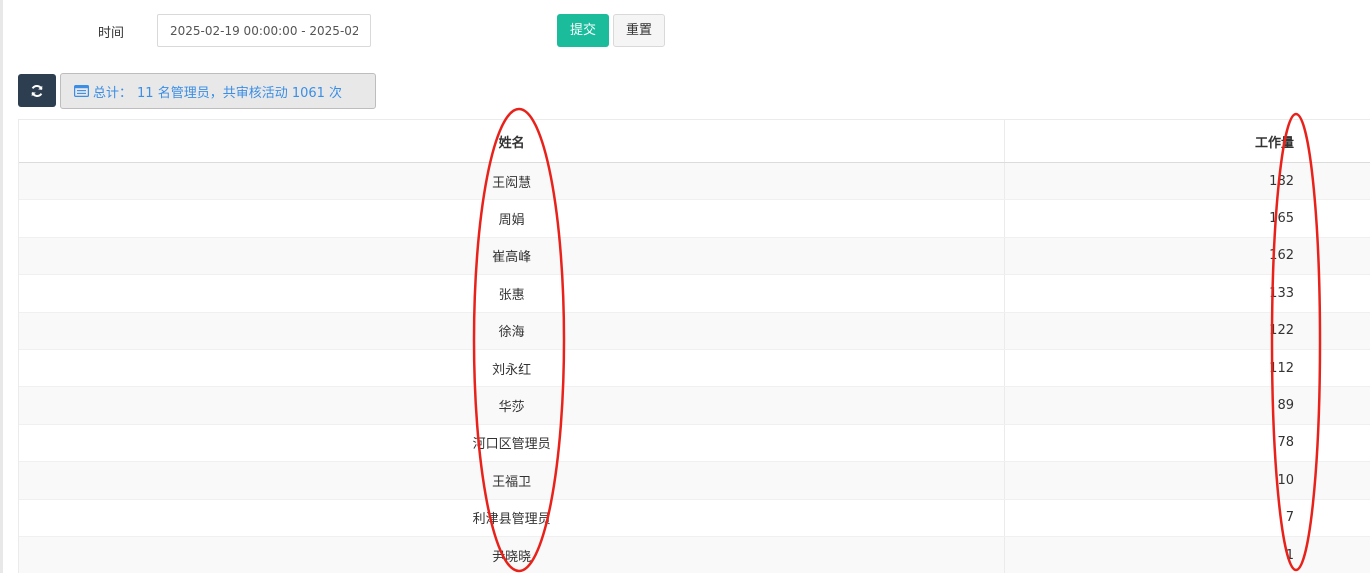  What do you see at coordinates (1187, 331) in the screenshot?
I see `cell-workload: 122` at bounding box center [1187, 331].